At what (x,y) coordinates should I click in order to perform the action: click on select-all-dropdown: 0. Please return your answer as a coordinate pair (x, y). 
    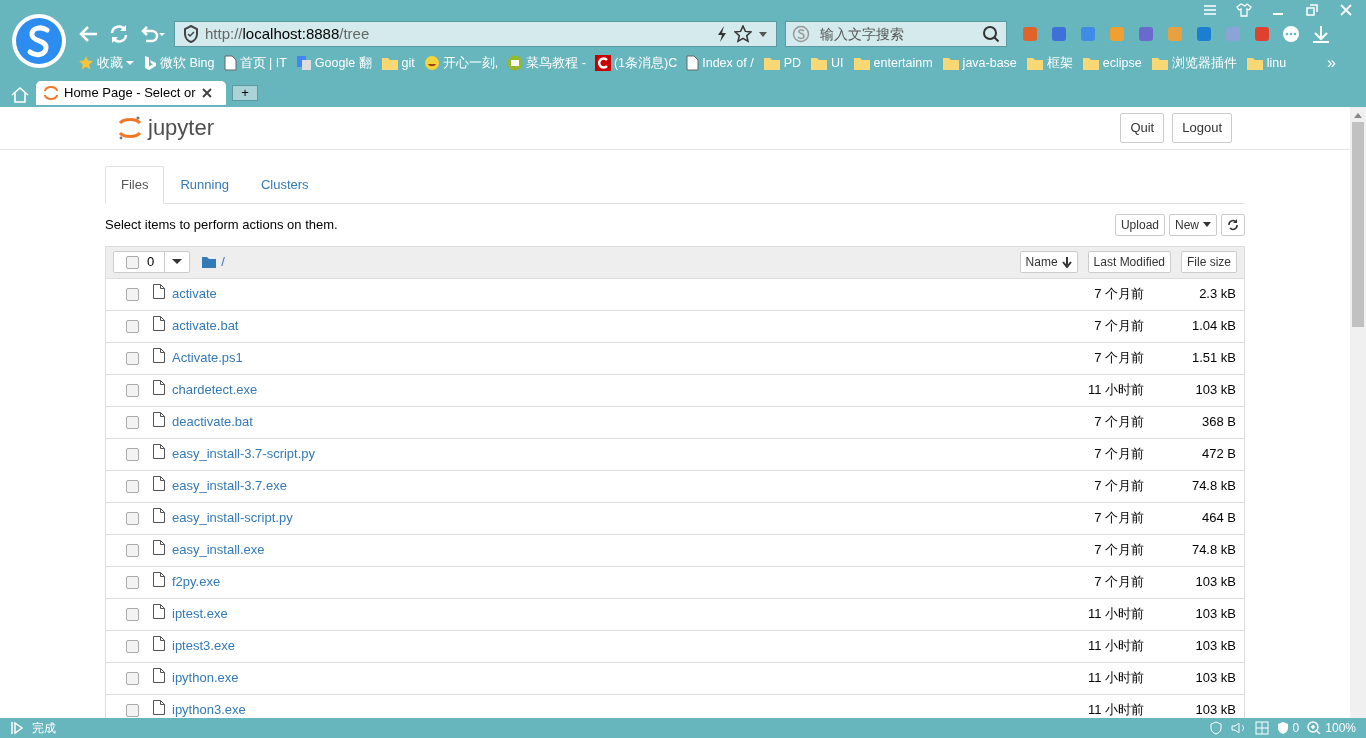
    Looking at the image, I should click on (152, 262).